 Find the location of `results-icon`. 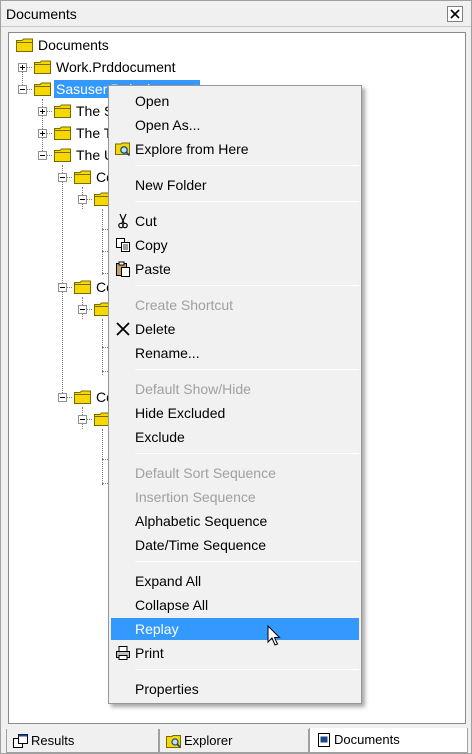

results-icon is located at coordinates (20, 741).